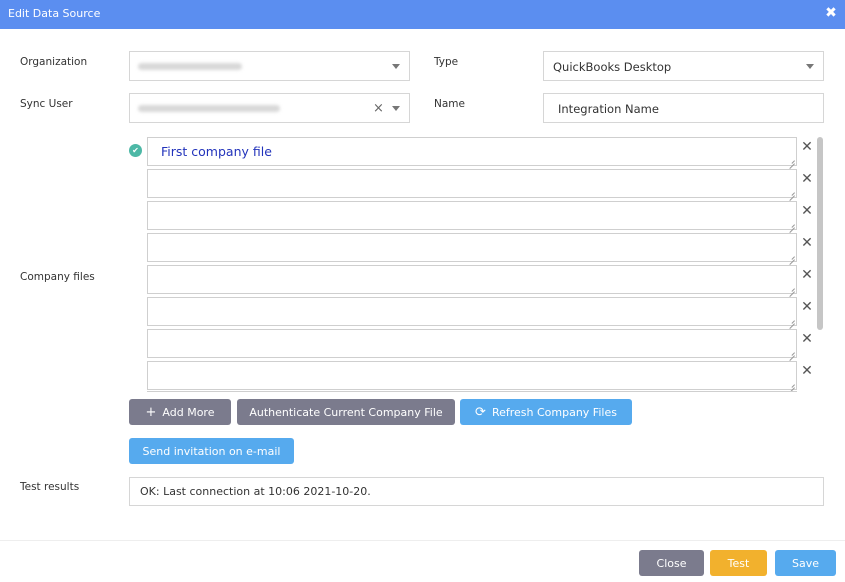  I want to click on add-more-label: Add More, so click(188, 412).